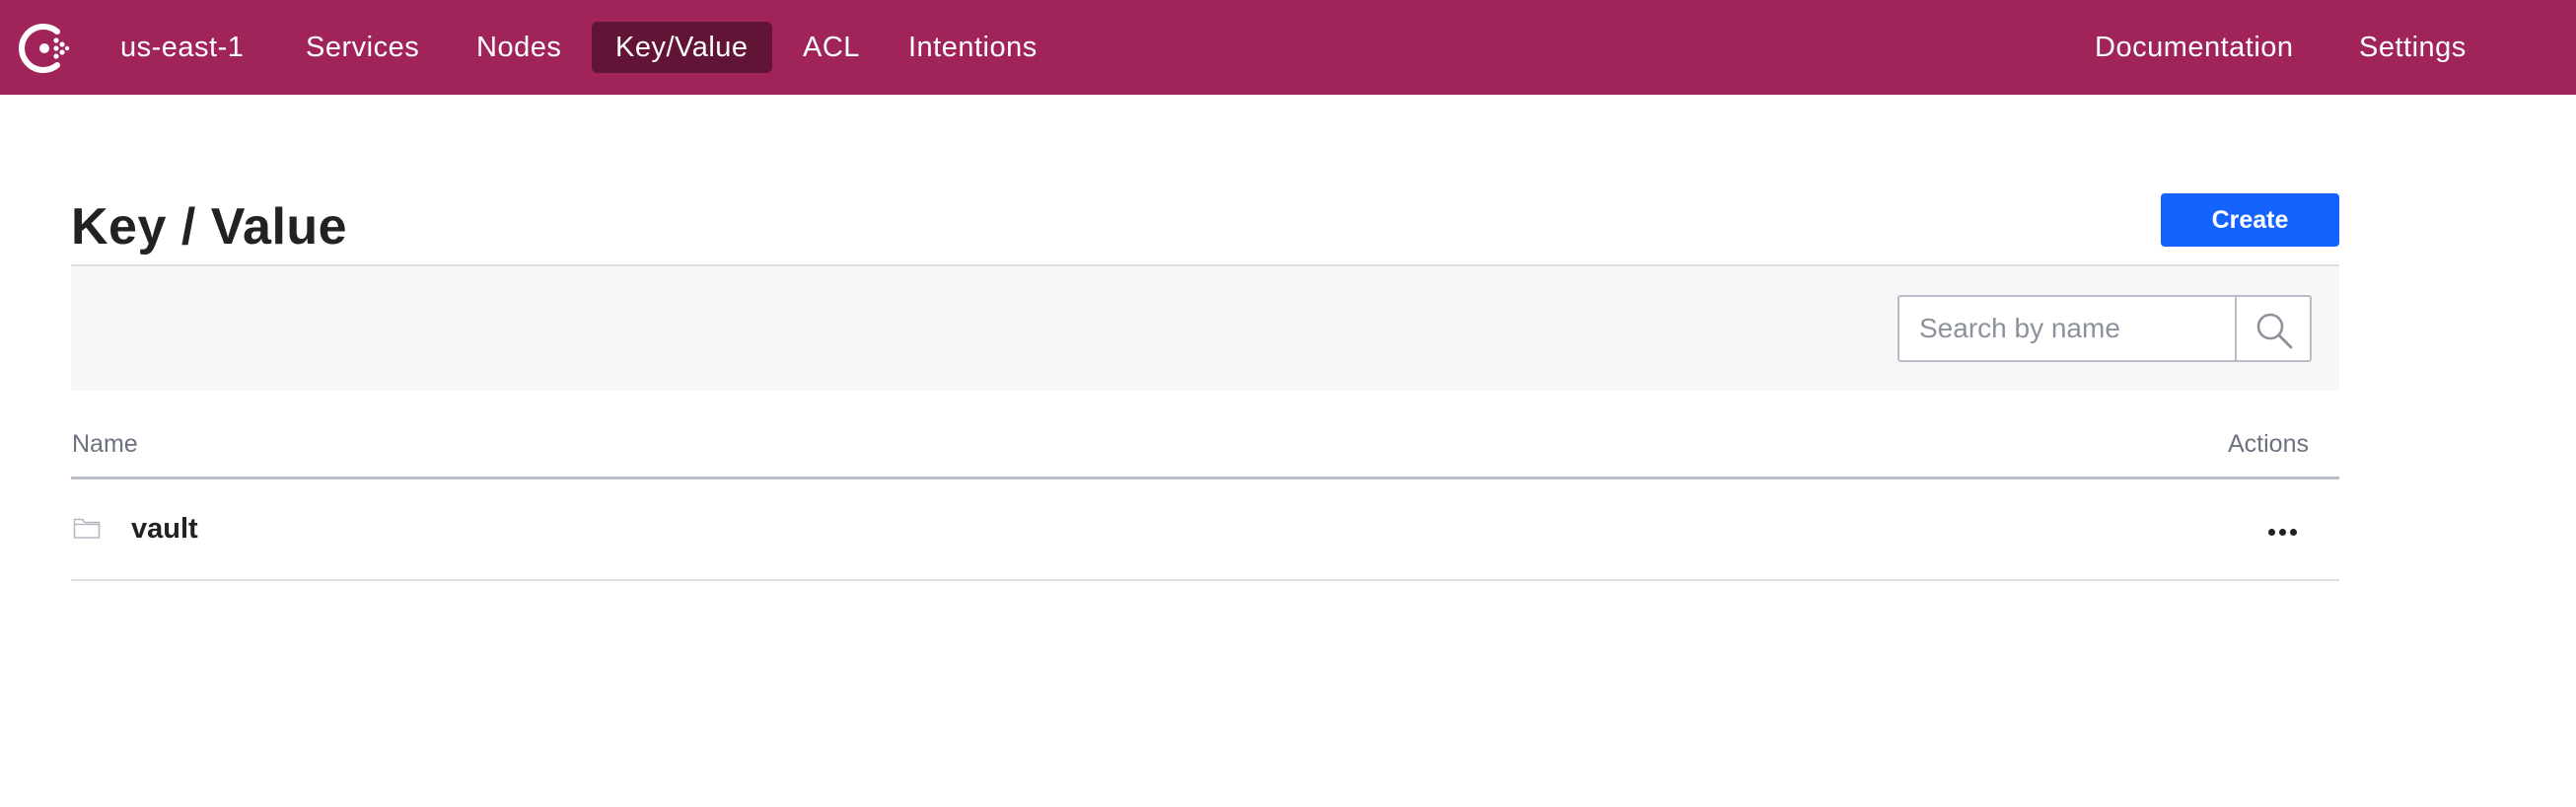 This screenshot has height=807, width=2576. What do you see at coordinates (44, 48) in the screenshot?
I see `consul-logo-icon` at bounding box center [44, 48].